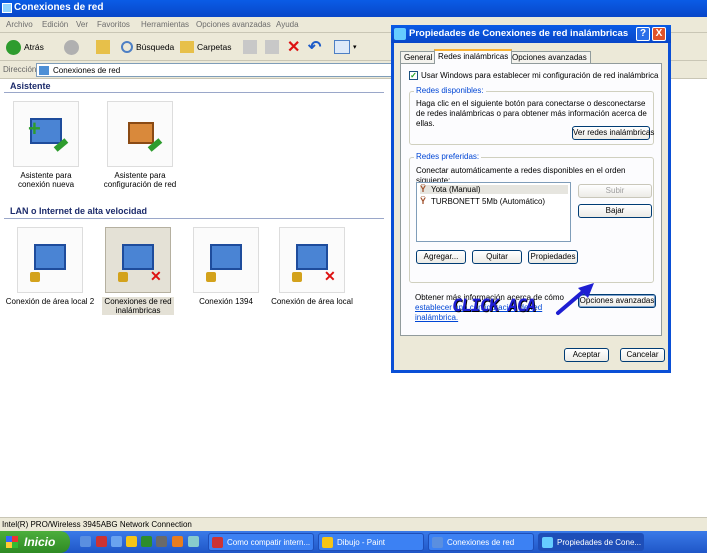 The image size is (707, 553). Describe the element at coordinates (34, 47) in the screenshot. I see `back-label: Atrás` at that location.